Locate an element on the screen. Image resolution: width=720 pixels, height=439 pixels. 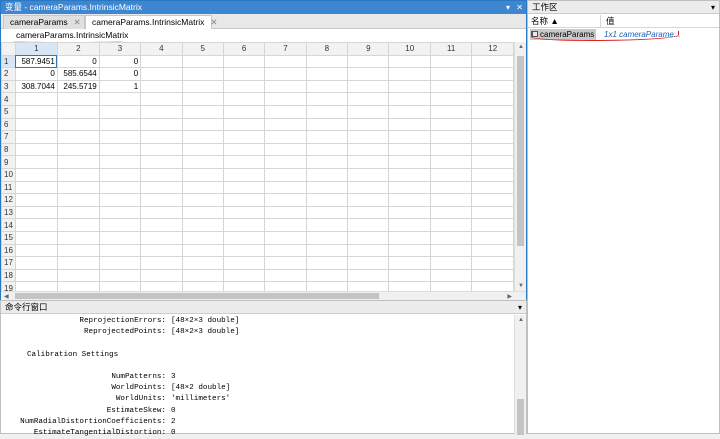
row-header: 3 is located at coordinates (8, 86).